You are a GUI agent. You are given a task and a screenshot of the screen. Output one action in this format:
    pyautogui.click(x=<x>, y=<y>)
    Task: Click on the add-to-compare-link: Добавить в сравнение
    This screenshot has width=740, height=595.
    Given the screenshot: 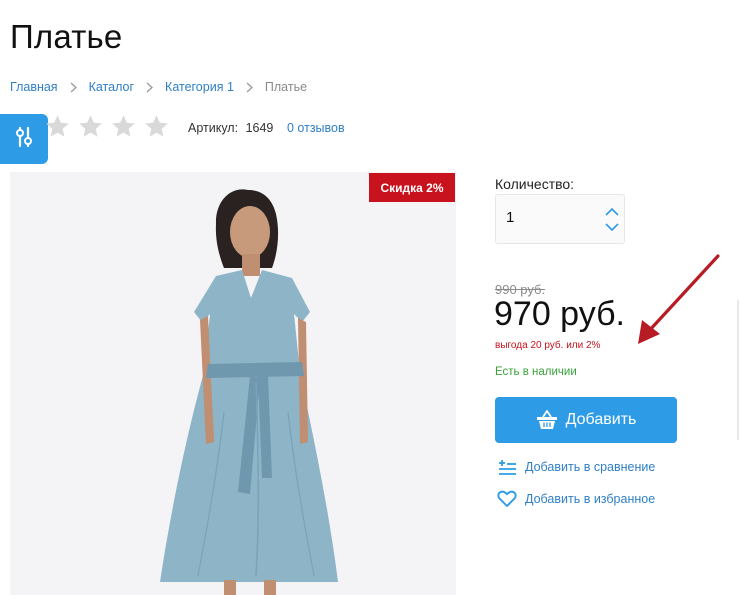 What is the action you would take?
    pyautogui.click(x=576, y=467)
    